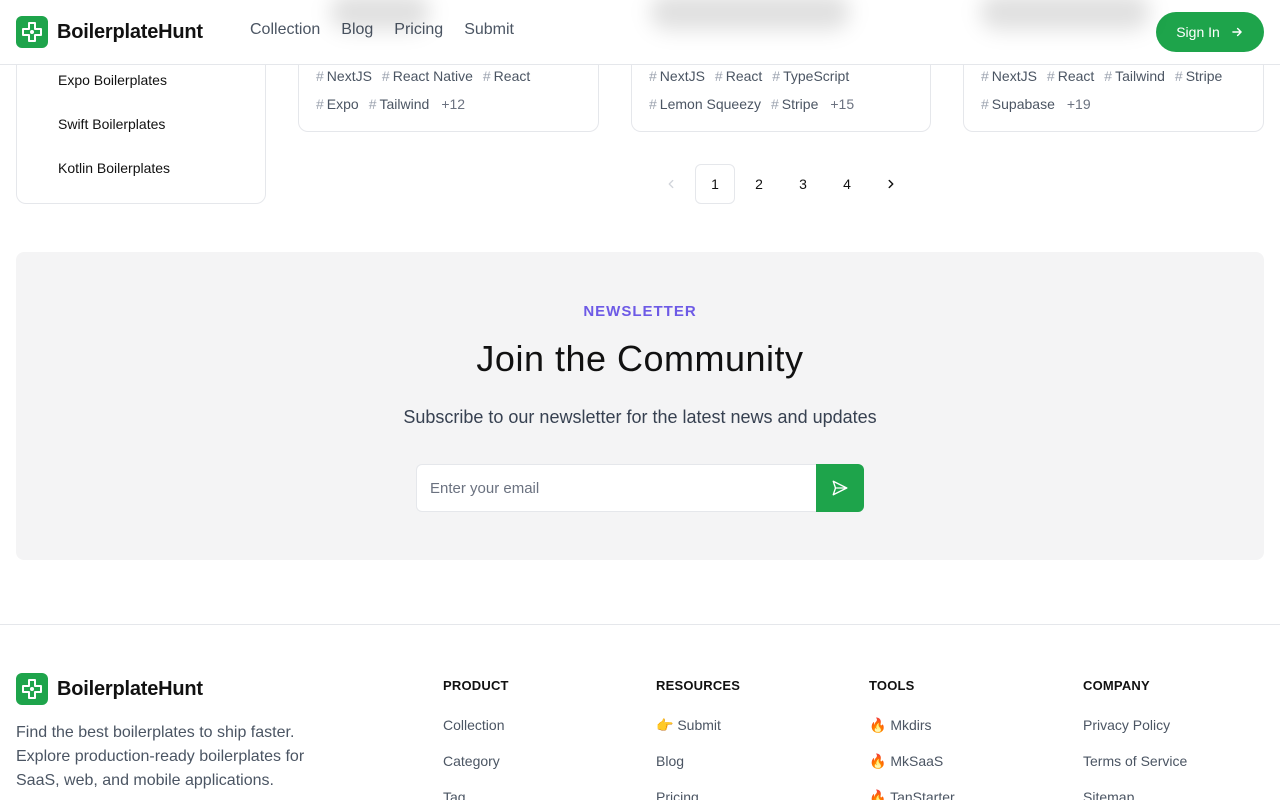  Describe the element at coordinates (715, 184) in the screenshot. I see `page-1-button: 1` at that location.